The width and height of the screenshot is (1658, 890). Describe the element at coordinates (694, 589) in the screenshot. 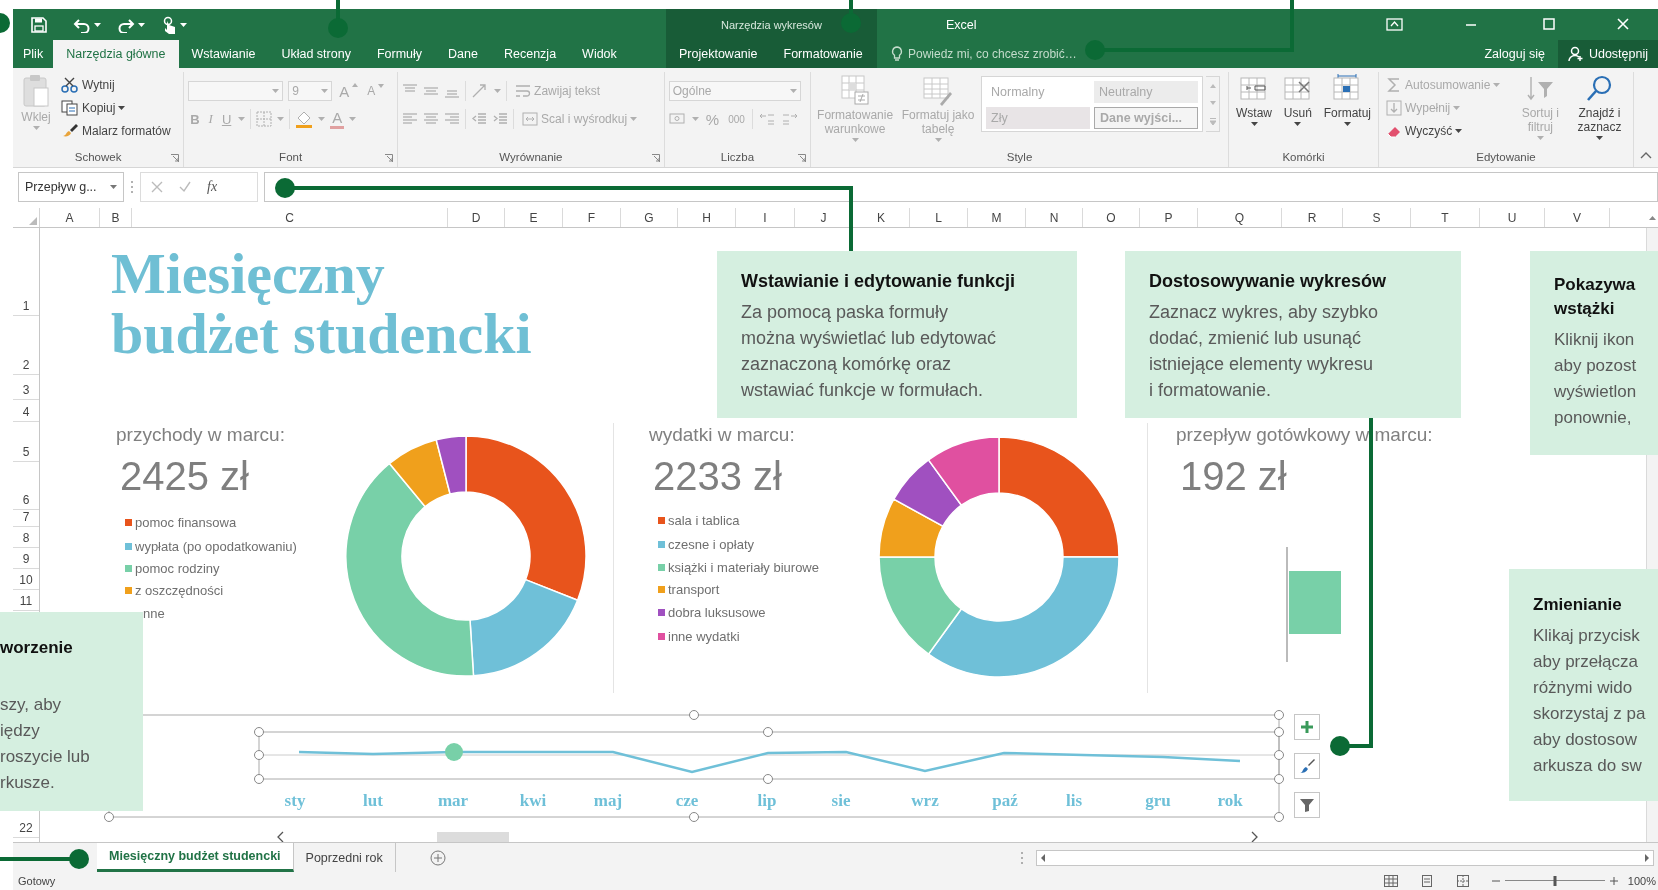

I see `legend-label: transport` at that location.